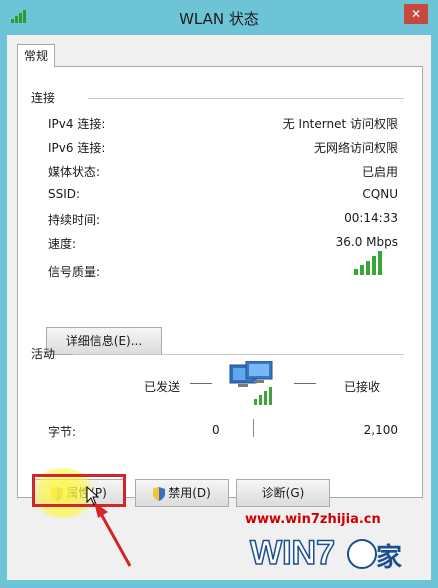 The height and width of the screenshot is (588, 438). What do you see at coordinates (362, 387) in the screenshot?
I see `received-label: 已接收` at bounding box center [362, 387].